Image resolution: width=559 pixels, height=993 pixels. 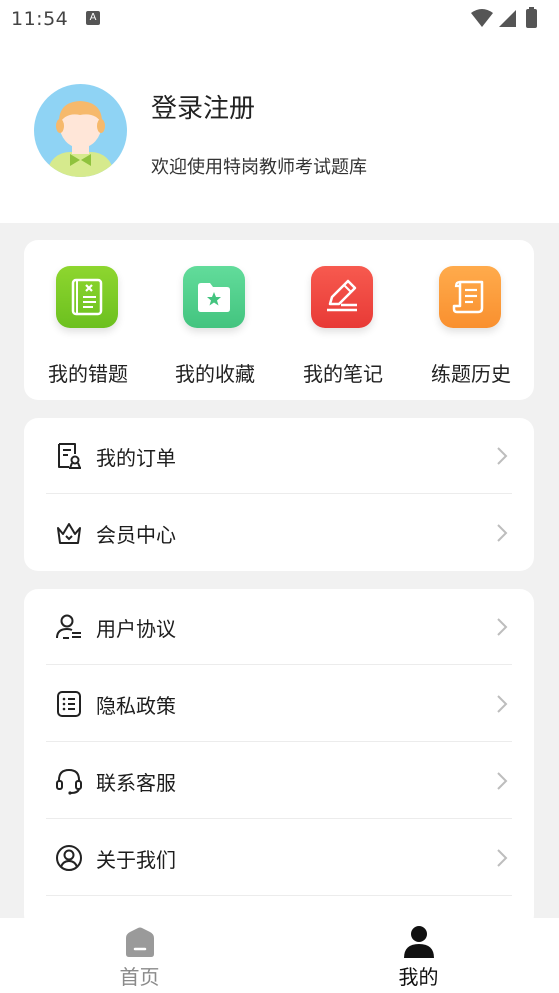 I want to click on menu-item-about-us: 关于我们, so click(x=279, y=858).